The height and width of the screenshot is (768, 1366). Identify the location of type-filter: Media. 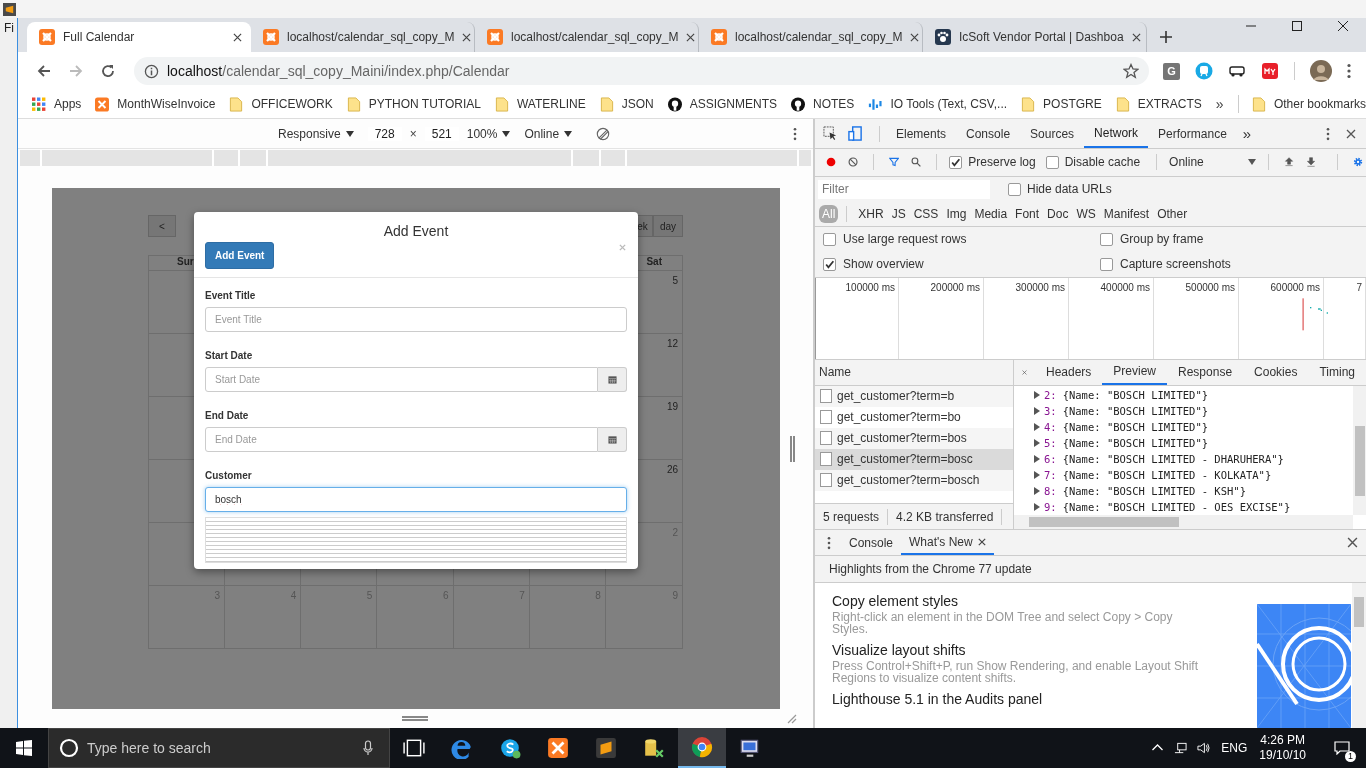
(991, 213).